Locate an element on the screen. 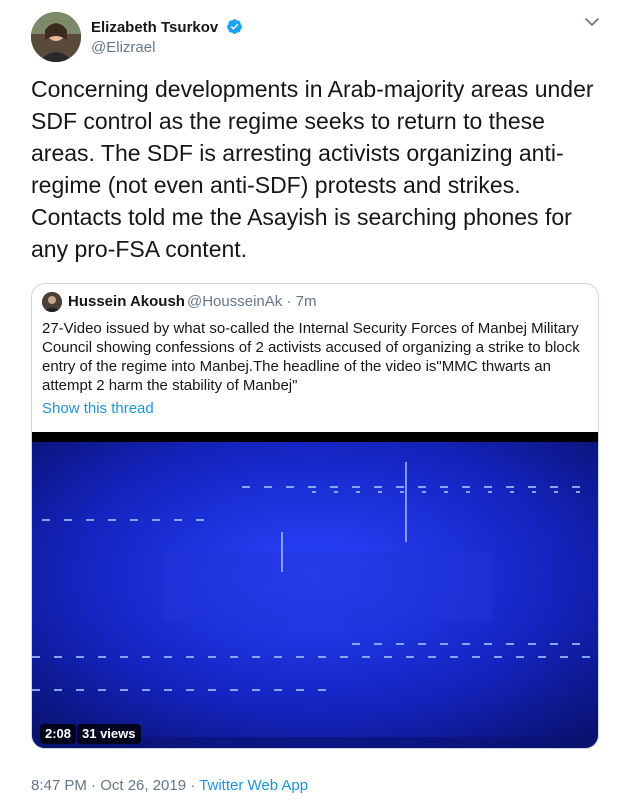  quoted-author-handle: @HousseinAk · 7m is located at coordinates (251, 301).